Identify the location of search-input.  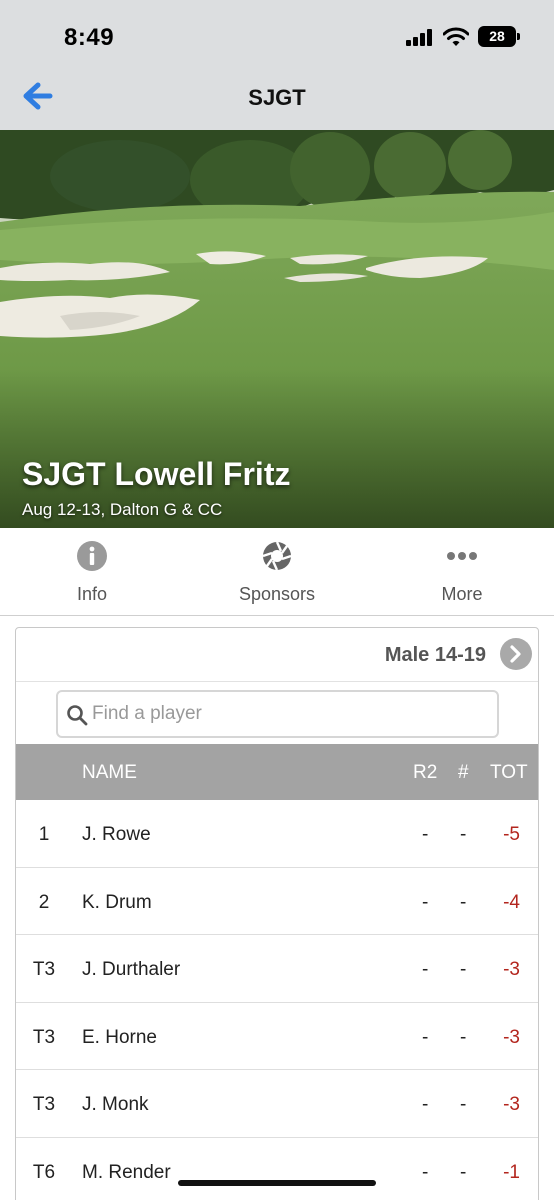
(292, 714).